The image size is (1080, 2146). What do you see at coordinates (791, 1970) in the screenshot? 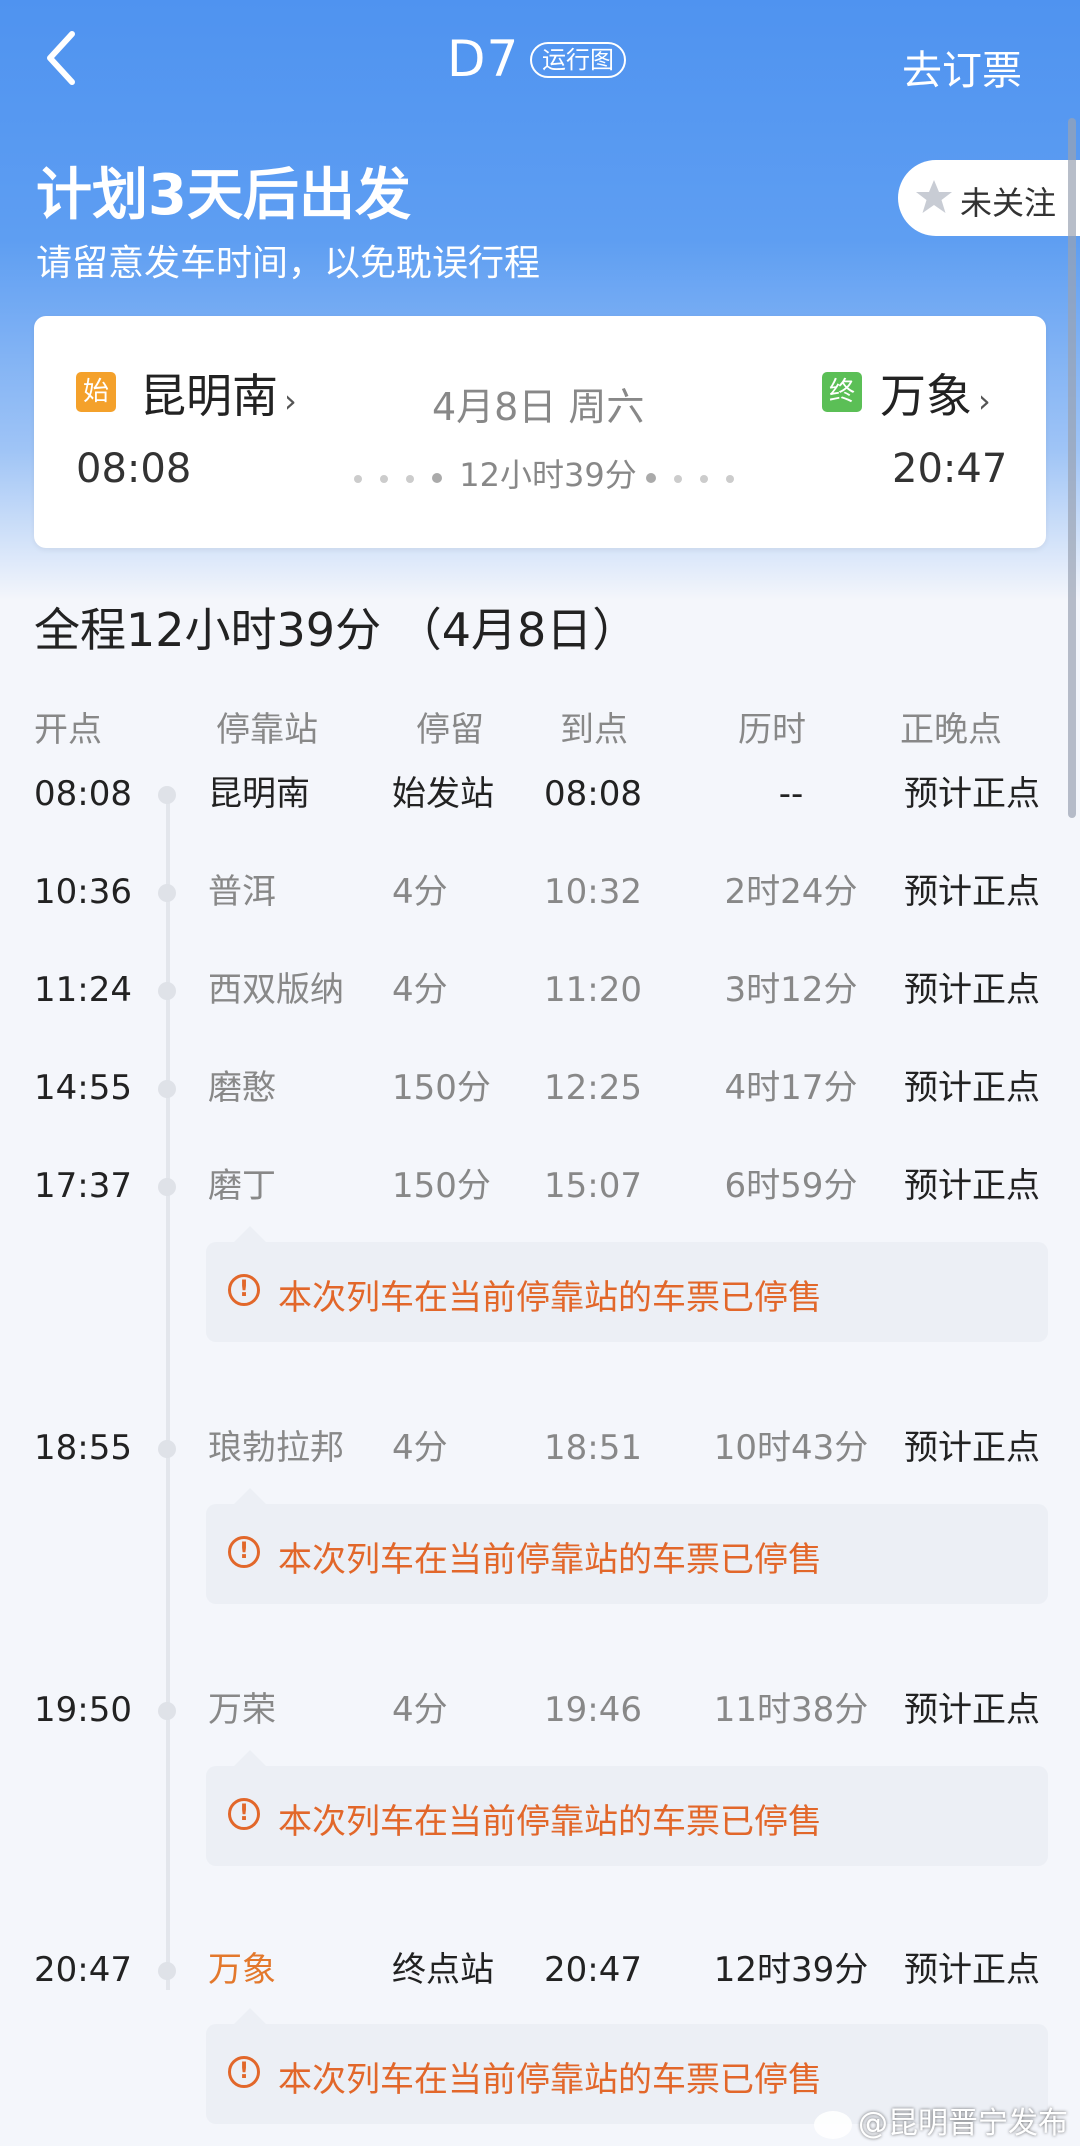
I see `elapsed-time: 12时39分` at bounding box center [791, 1970].